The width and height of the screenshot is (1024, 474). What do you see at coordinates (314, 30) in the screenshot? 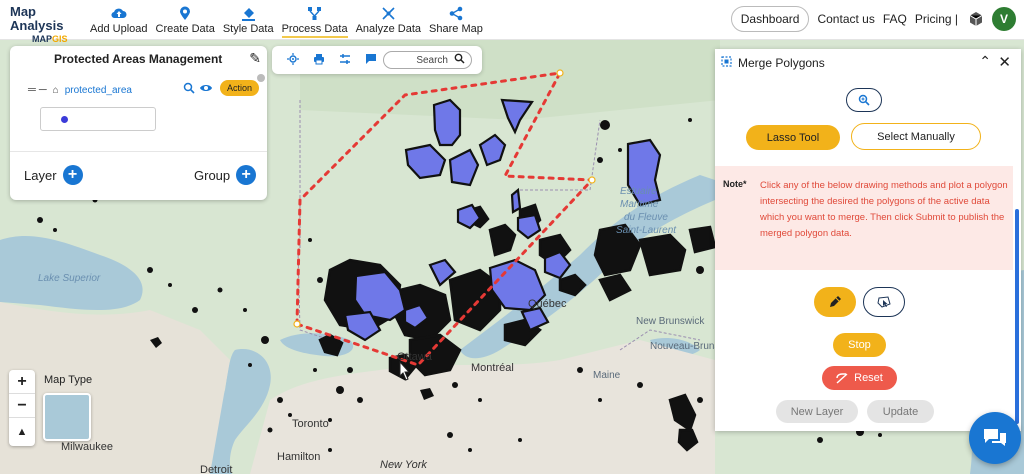
I see `nav-process-data-label: Process Data` at bounding box center [314, 30].